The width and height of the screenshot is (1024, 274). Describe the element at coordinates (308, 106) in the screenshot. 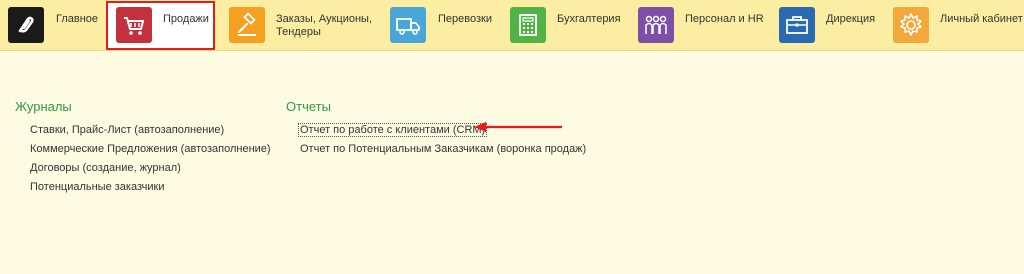

I see `reports-heading: Отчеты` at that location.